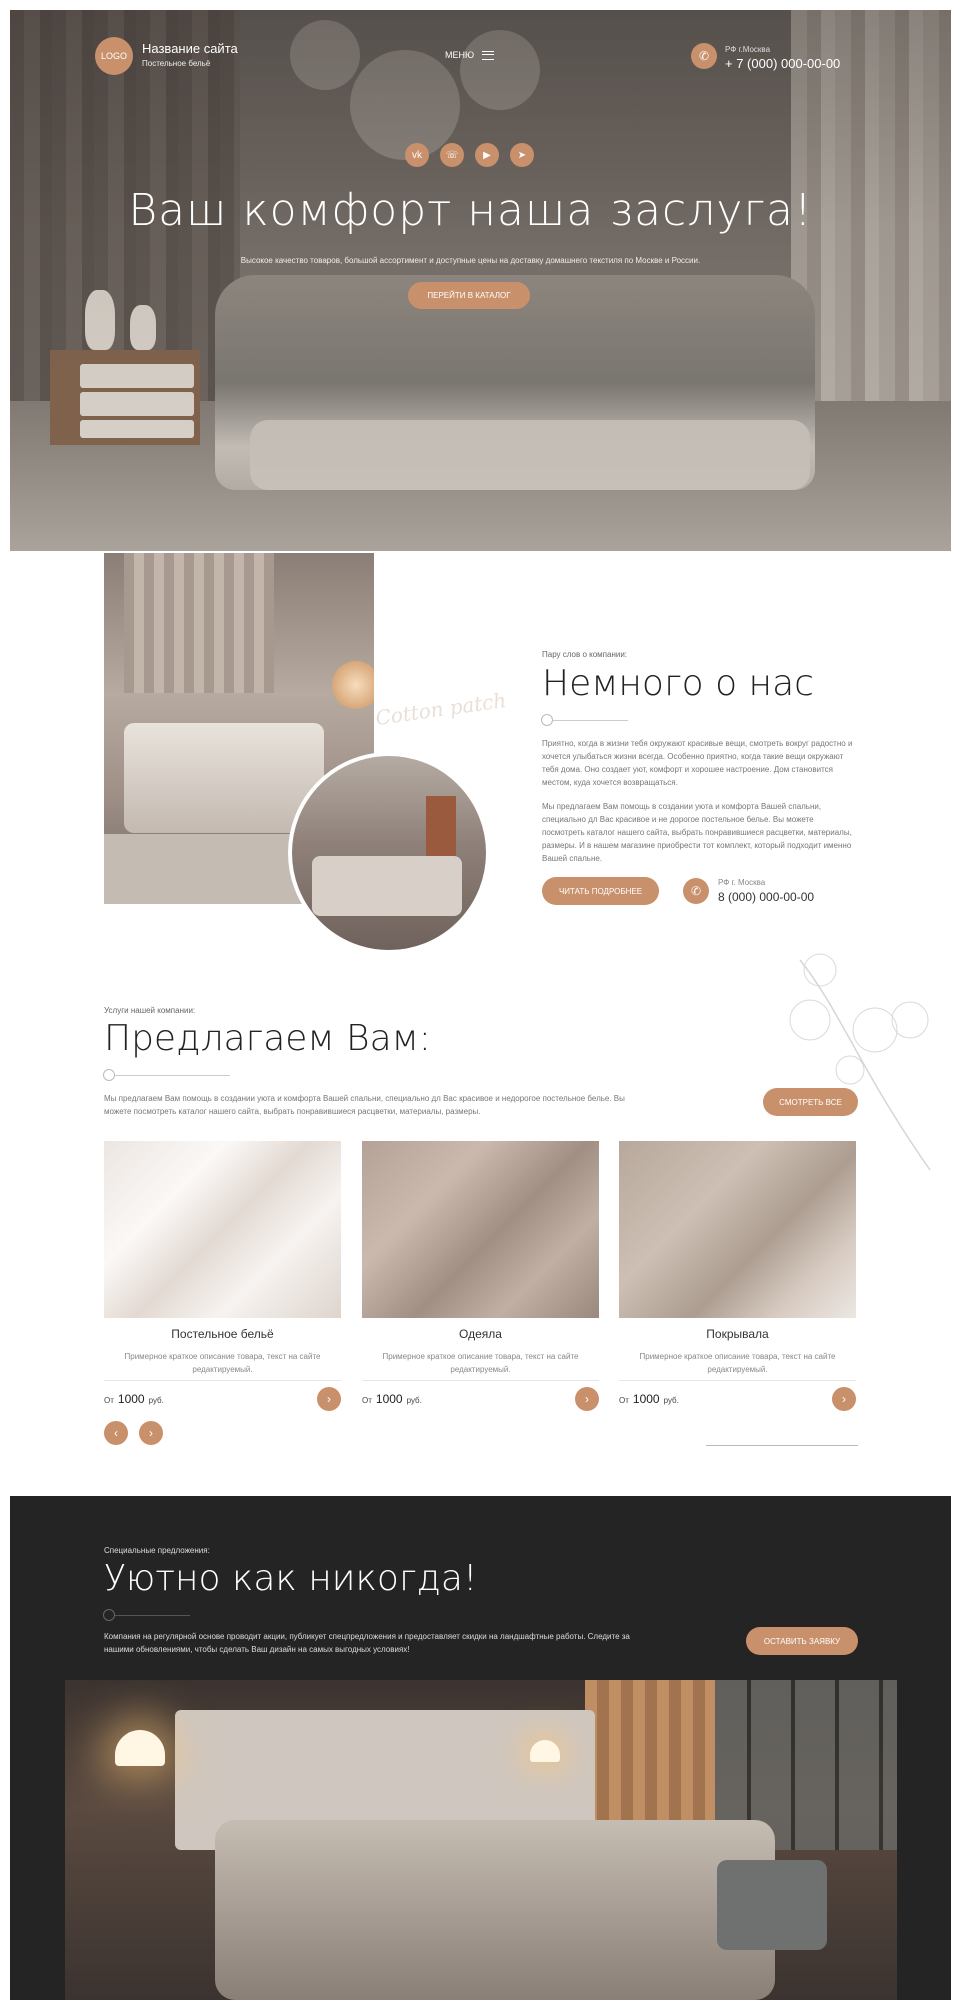  I want to click on slider-next-button: ›, so click(151, 1433).